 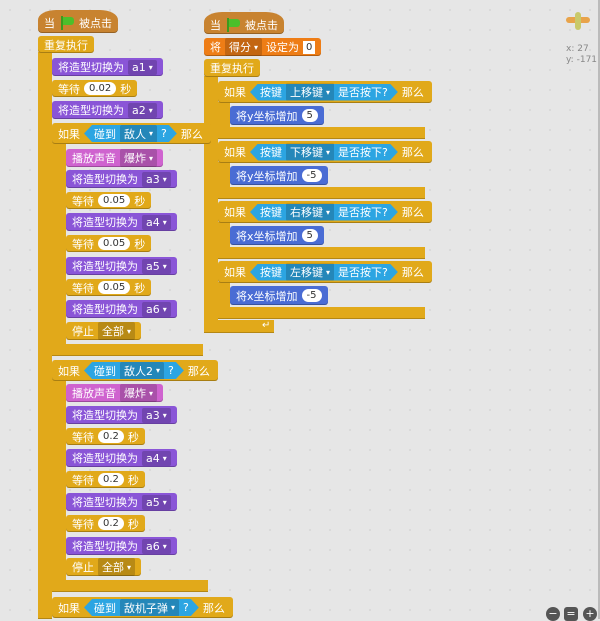 I want to click on dropdown-menu: 下移键, so click(x=310, y=152).